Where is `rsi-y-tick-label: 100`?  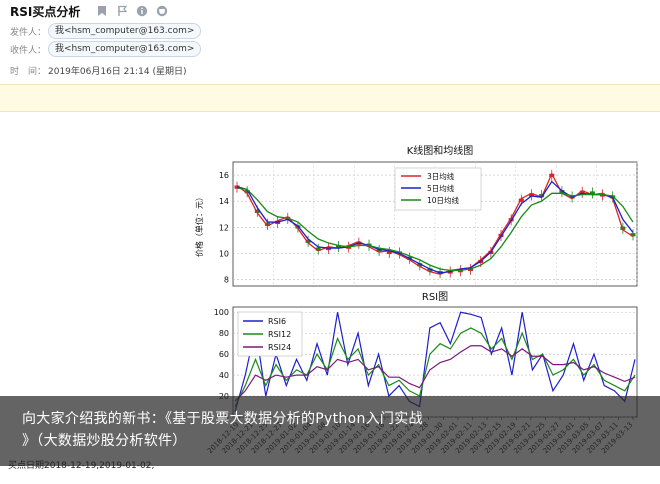
rsi-y-tick-label: 100 is located at coordinates (221, 312).